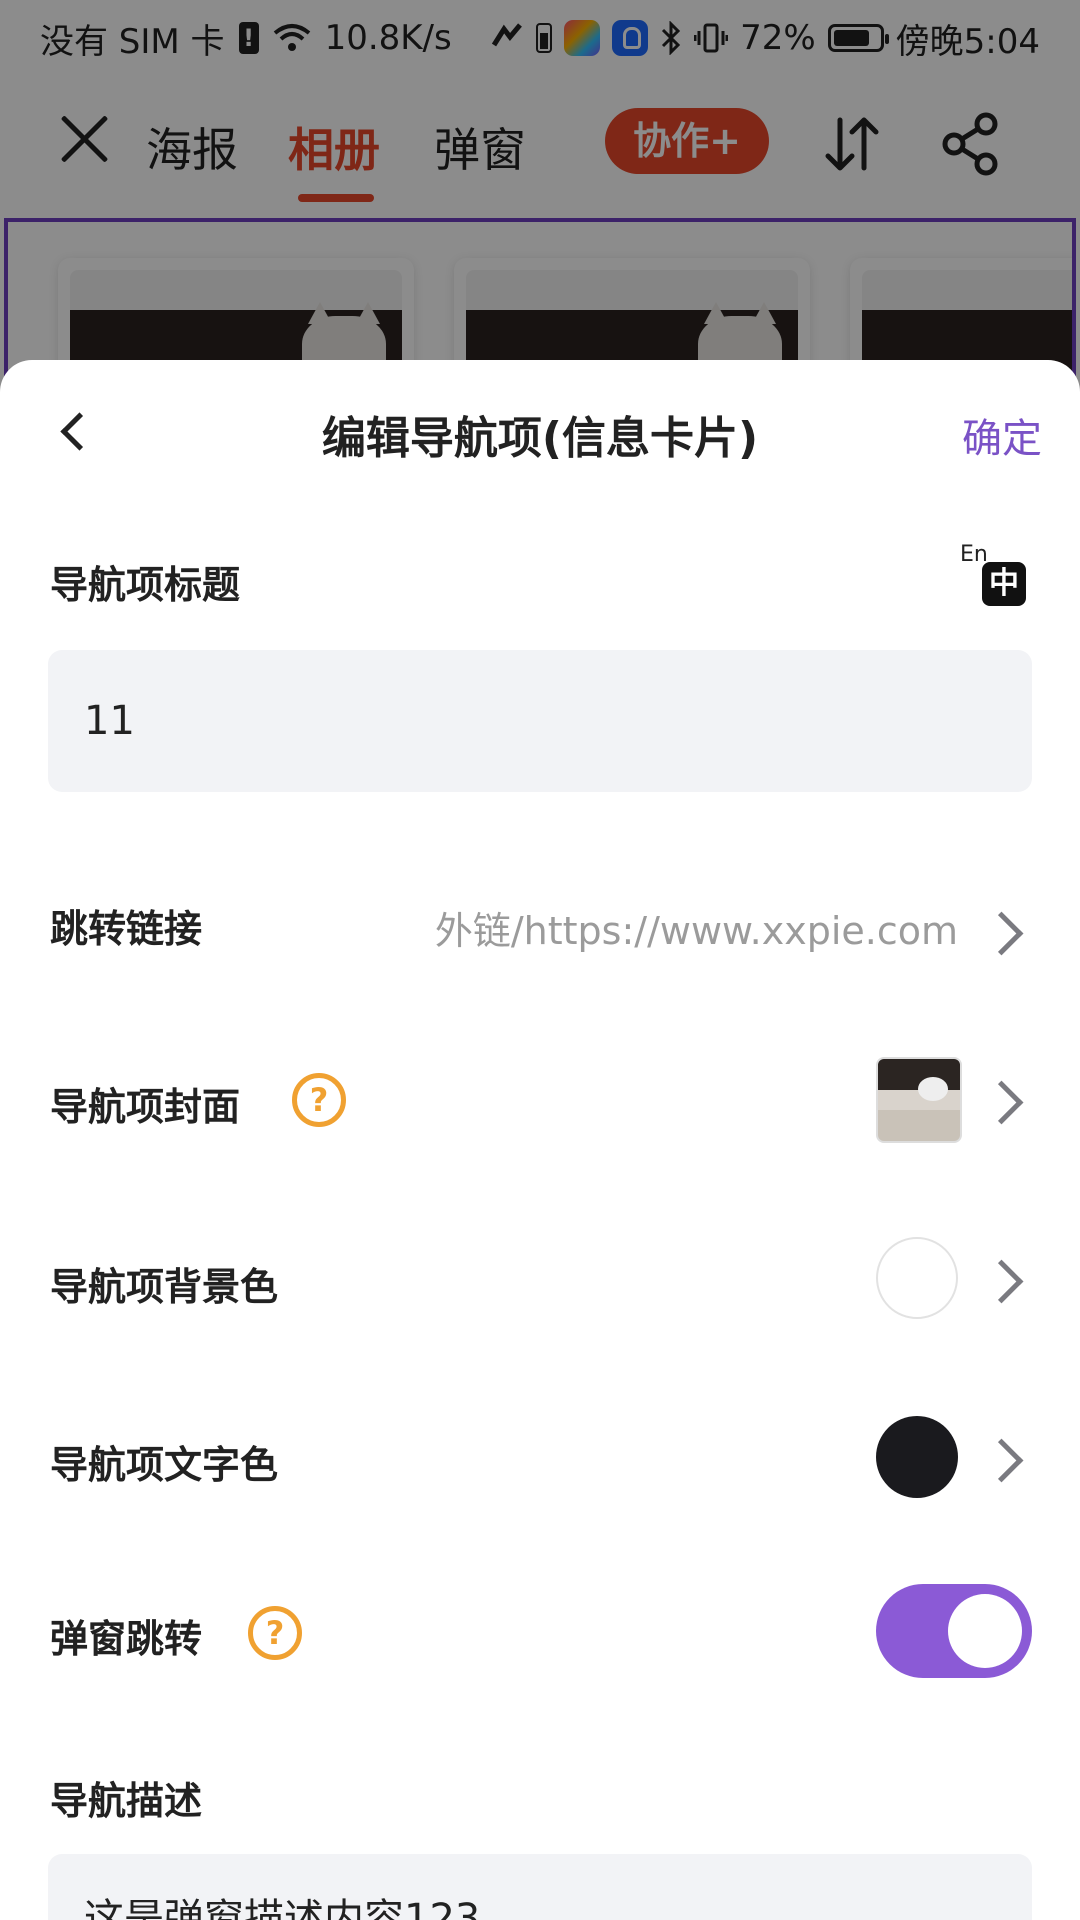 The width and height of the screenshot is (1080, 1920). Describe the element at coordinates (1004, 584) in the screenshot. I see `translate-icon-zh: 中` at that location.